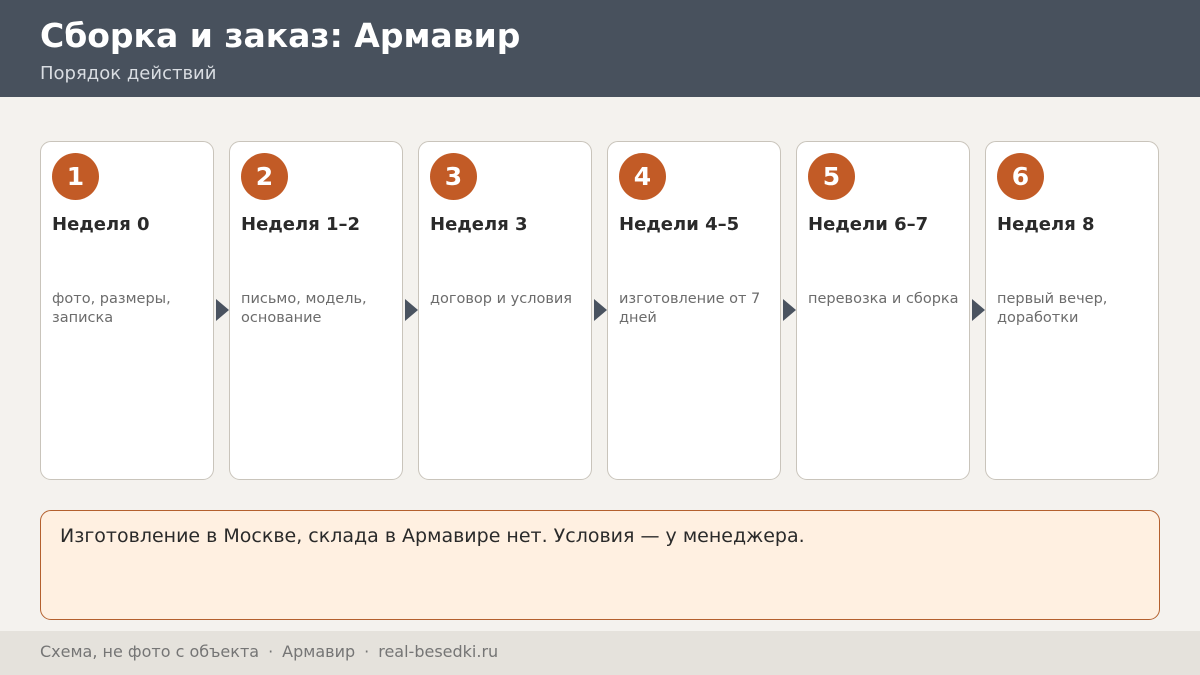  I want to click on footer-site: real-besedki.ru, so click(438, 651).